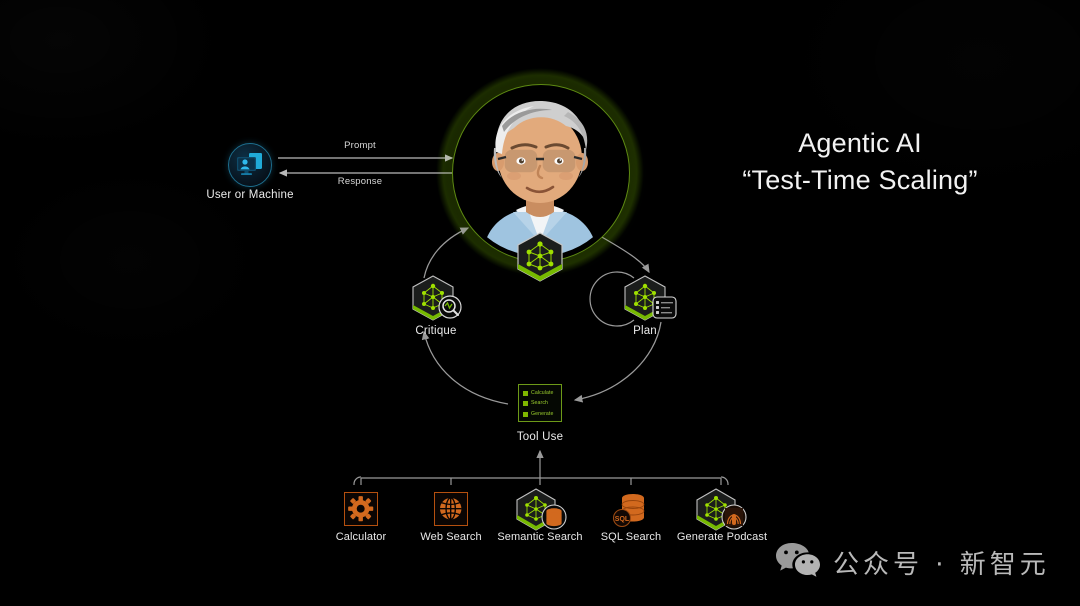  Describe the element at coordinates (451, 509) in the screenshot. I see `globe-icon` at that location.